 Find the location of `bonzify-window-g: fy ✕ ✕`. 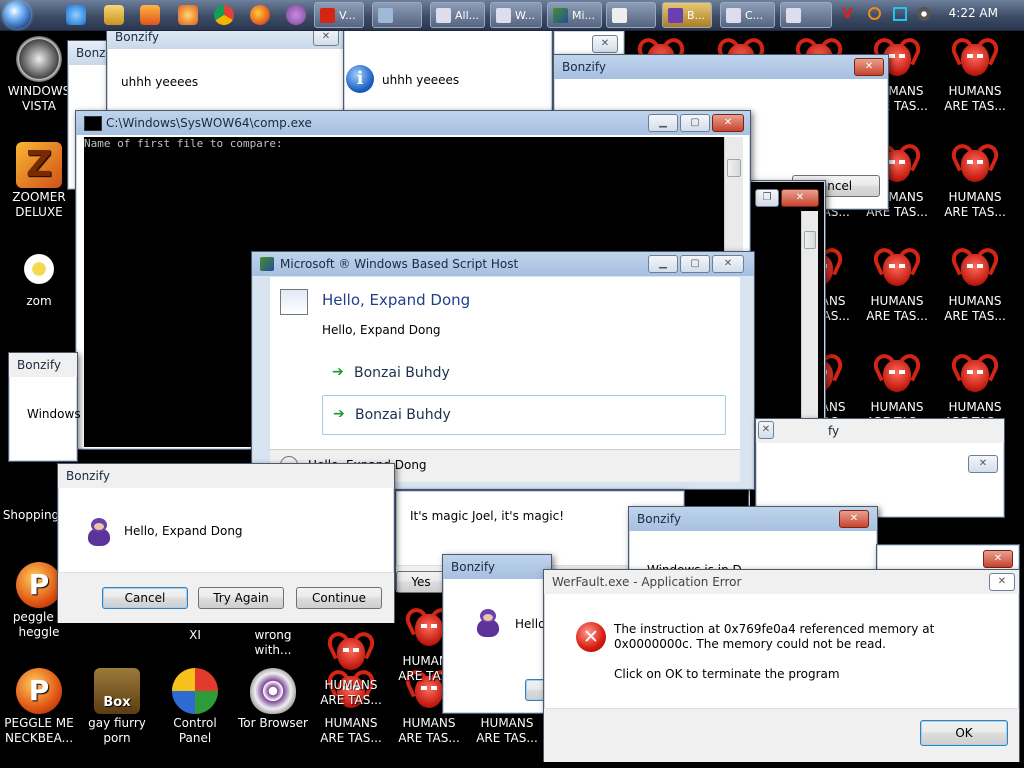

bonzify-window-g: fy ✕ ✕ is located at coordinates (880, 468).